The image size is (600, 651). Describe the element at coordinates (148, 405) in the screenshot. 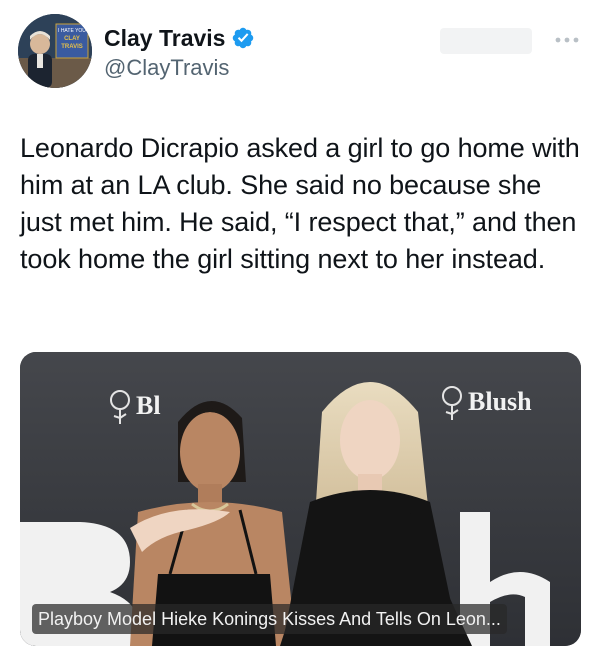

I see `backdrop-logo-left-text: Bl` at that location.